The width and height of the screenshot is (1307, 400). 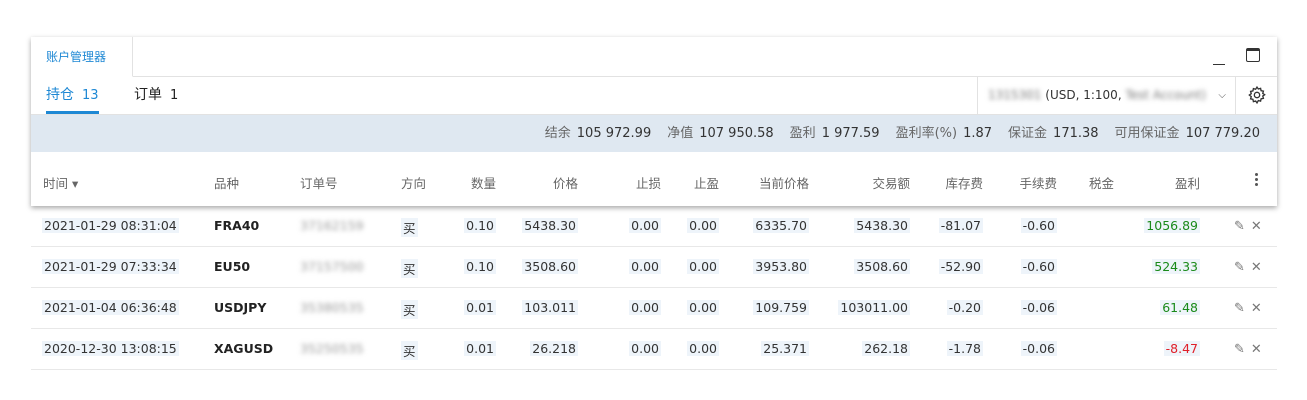 I want to click on summary-value: 107 950.58, so click(x=736, y=133).